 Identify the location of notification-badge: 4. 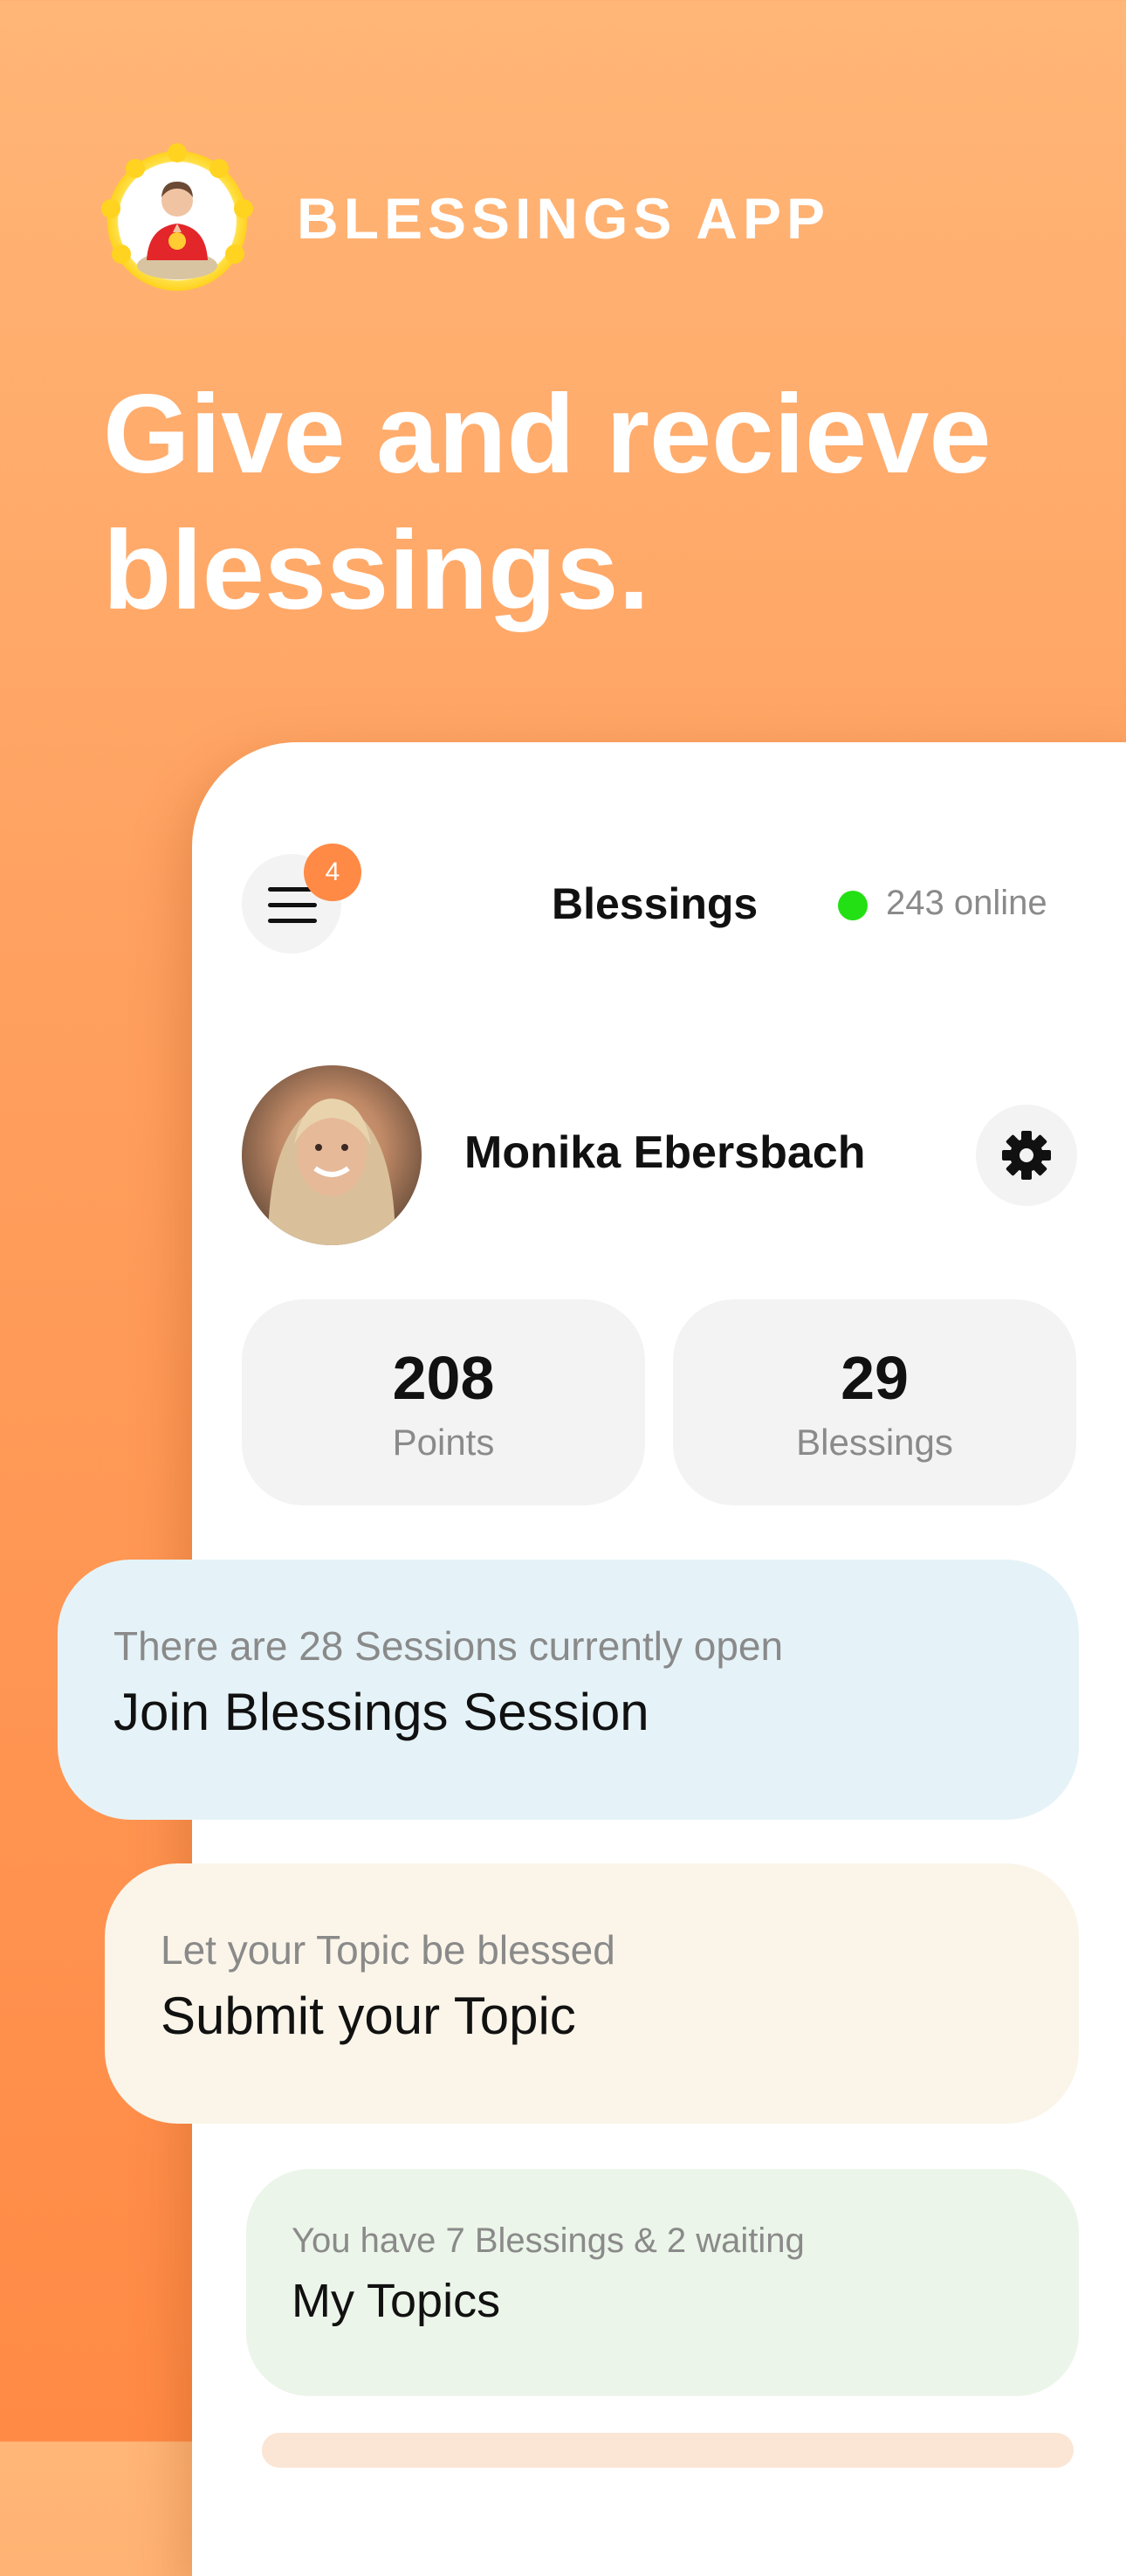
(332, 872).